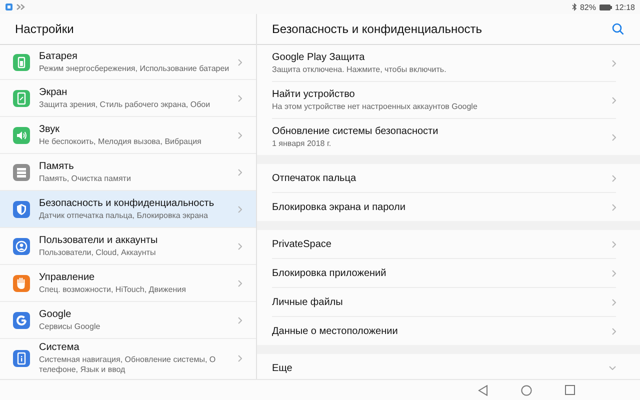  I want to click on item-title: Обновление системы безопасности, so click(356, 131).